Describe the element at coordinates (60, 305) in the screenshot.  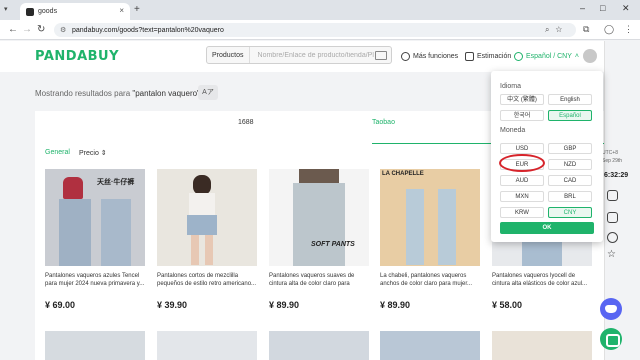
I see `product-price: ¥ 69.00` at that location.